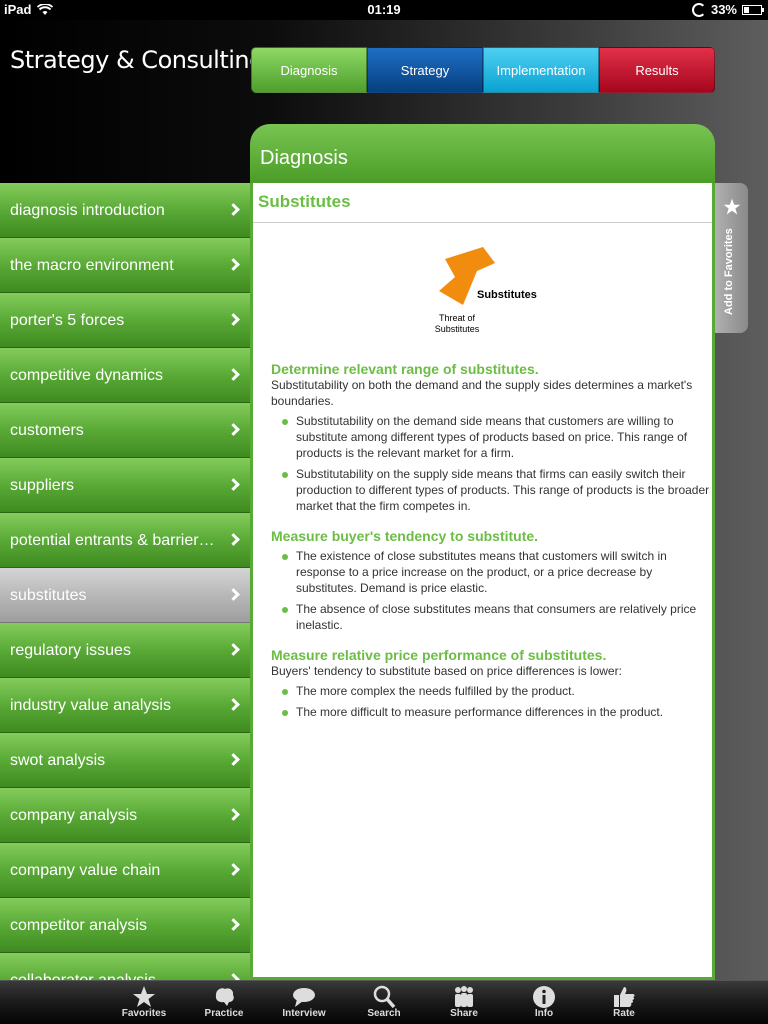 This screenshot has width=768, height=1024. I want to click on rotation-lock-icon, so click(698, 9).